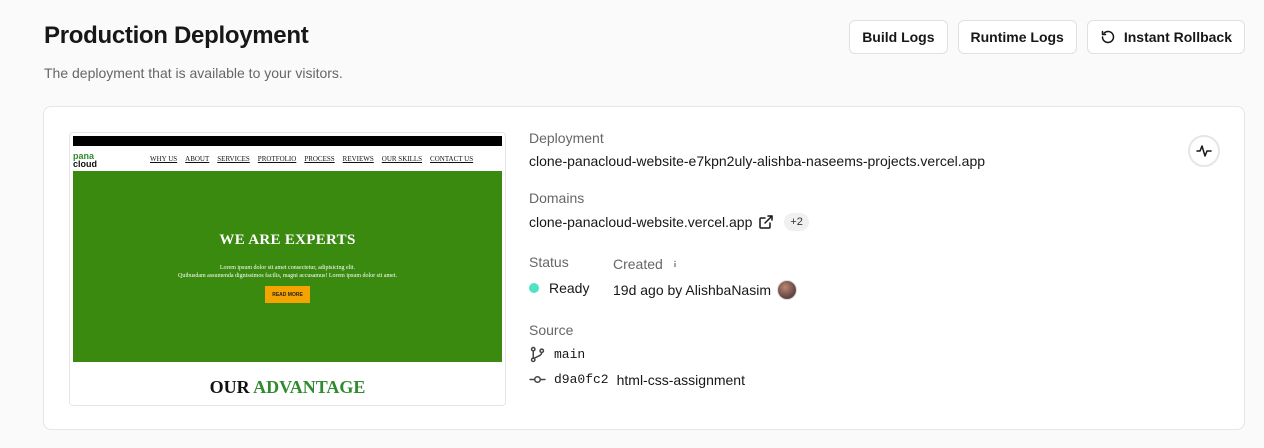 The height and width of the screenshot is (448, 1264). I want to click on domains-row: clone-panacloud-website.vercel.app +2, so click(669, 222).